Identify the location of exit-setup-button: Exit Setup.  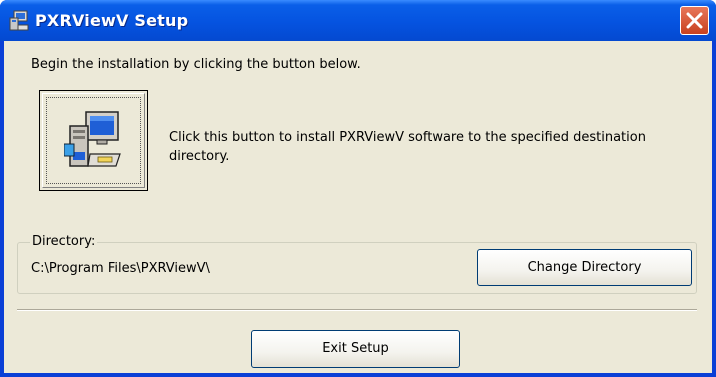
(355, 349).